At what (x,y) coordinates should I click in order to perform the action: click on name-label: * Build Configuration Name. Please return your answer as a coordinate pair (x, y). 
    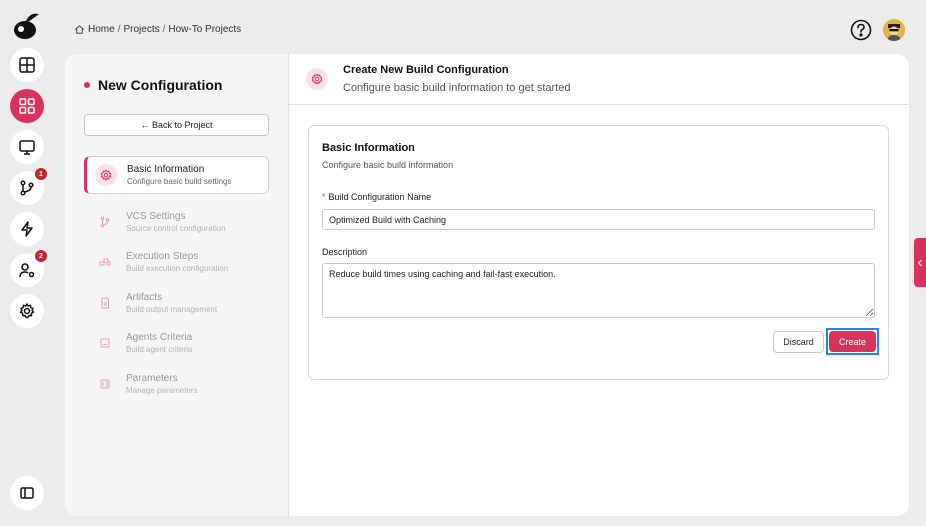
    Looking at the image, I should click on (376, 197).